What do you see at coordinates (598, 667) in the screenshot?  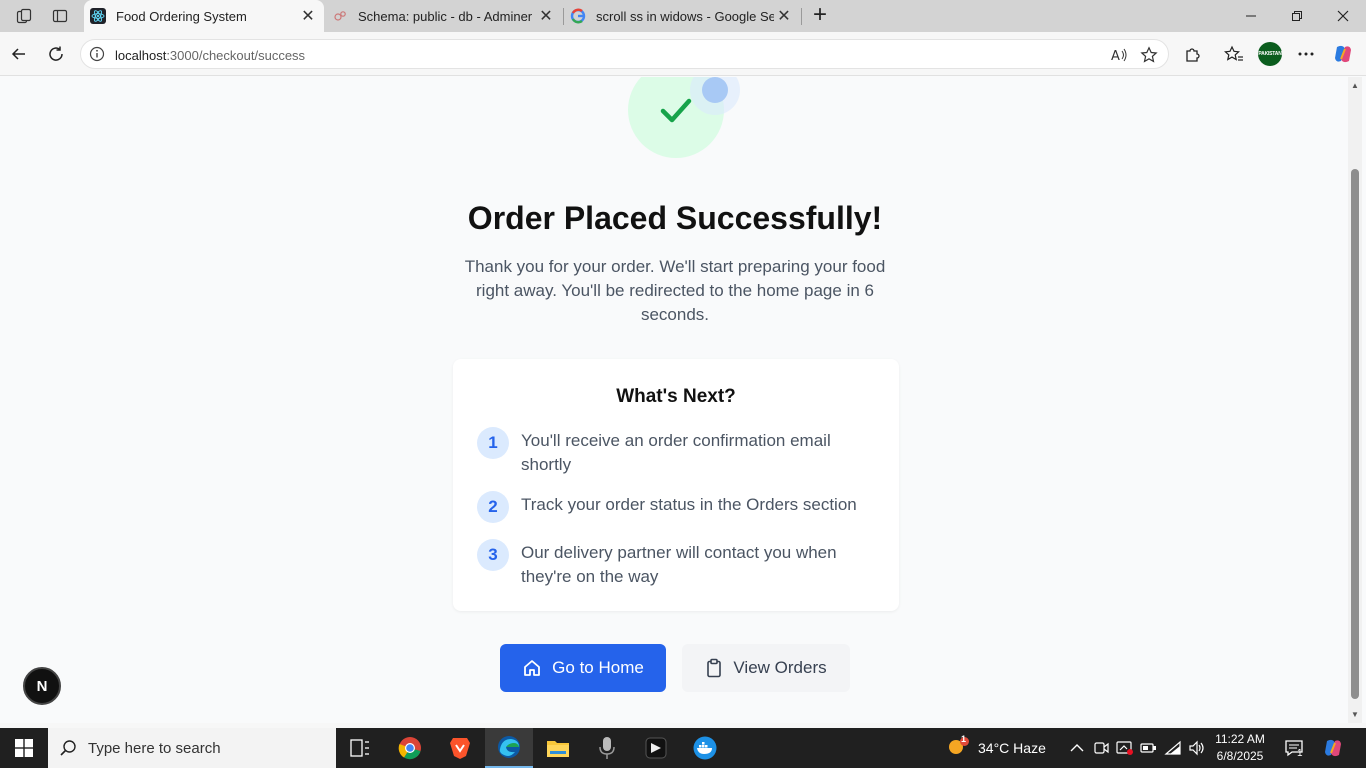 I see `go-to-home-label: Go to Home` at bounding box center [598, 667].